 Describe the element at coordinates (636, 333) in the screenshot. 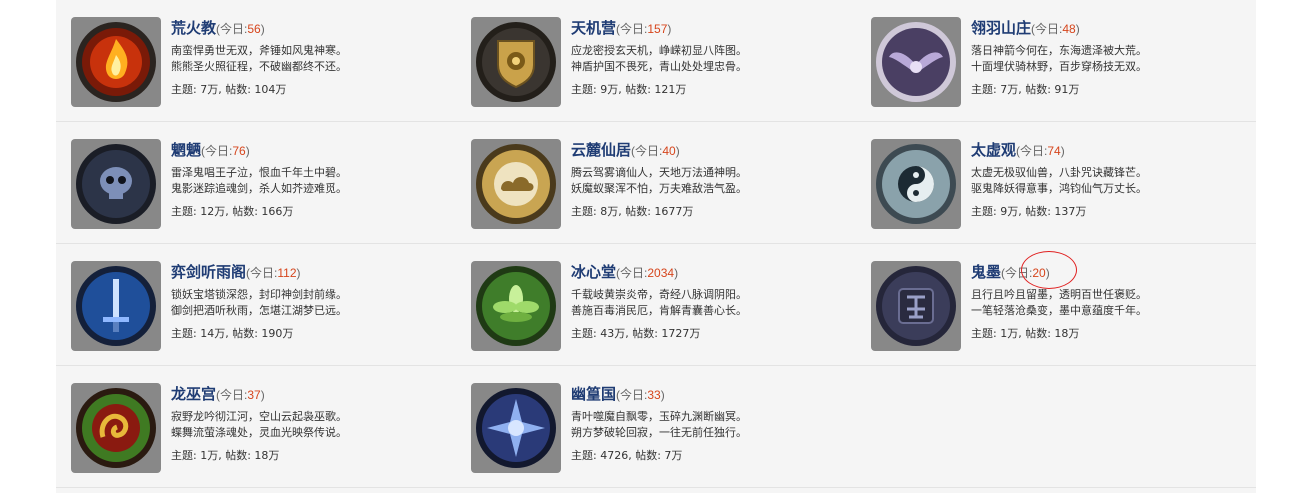

I see `forum-stats: 主题: 43万, 帖数: 1727万` at that location.